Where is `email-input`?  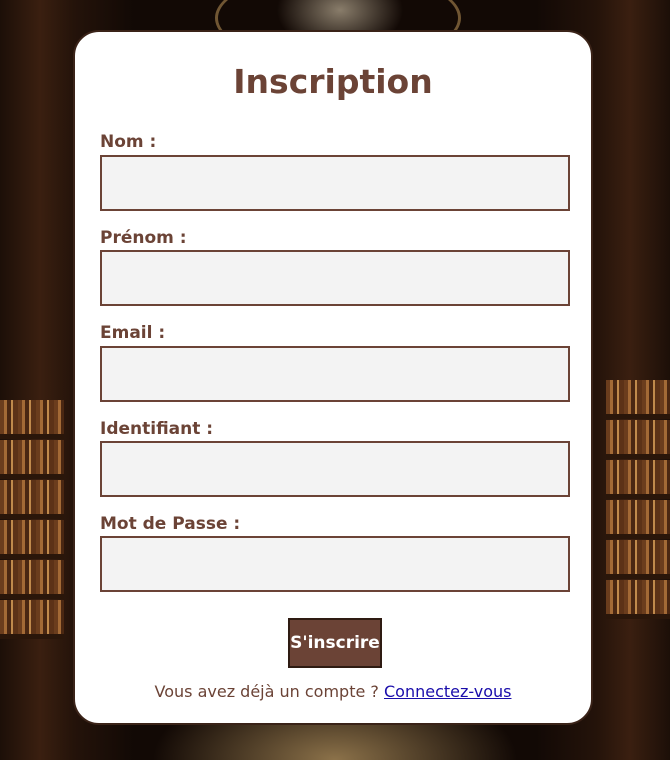
email-input is located at coordinates (335, 374).